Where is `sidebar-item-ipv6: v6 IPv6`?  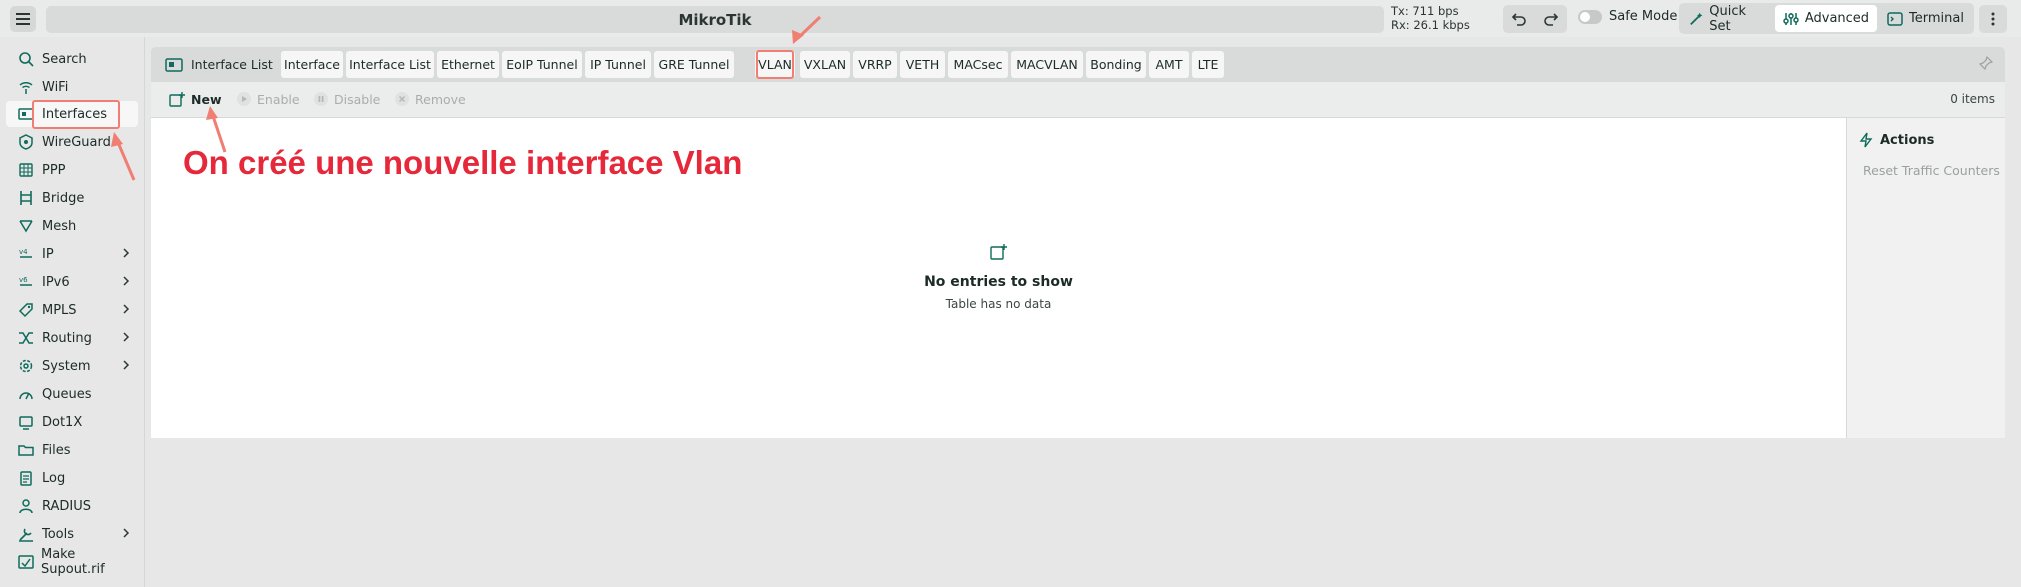 sidebar-item-ipv6: v6 IPv6 is located at coordinates (72, 282).